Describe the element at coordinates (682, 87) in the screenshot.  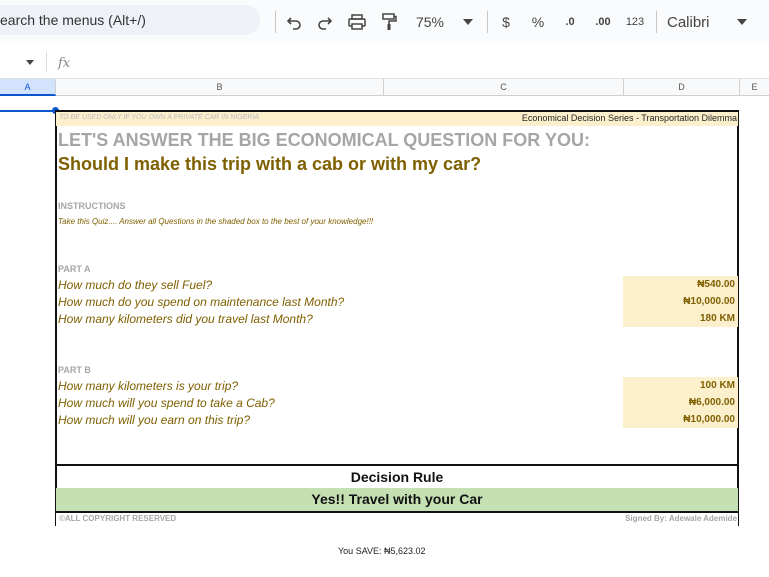
I see `column-header-d: D` at that location.